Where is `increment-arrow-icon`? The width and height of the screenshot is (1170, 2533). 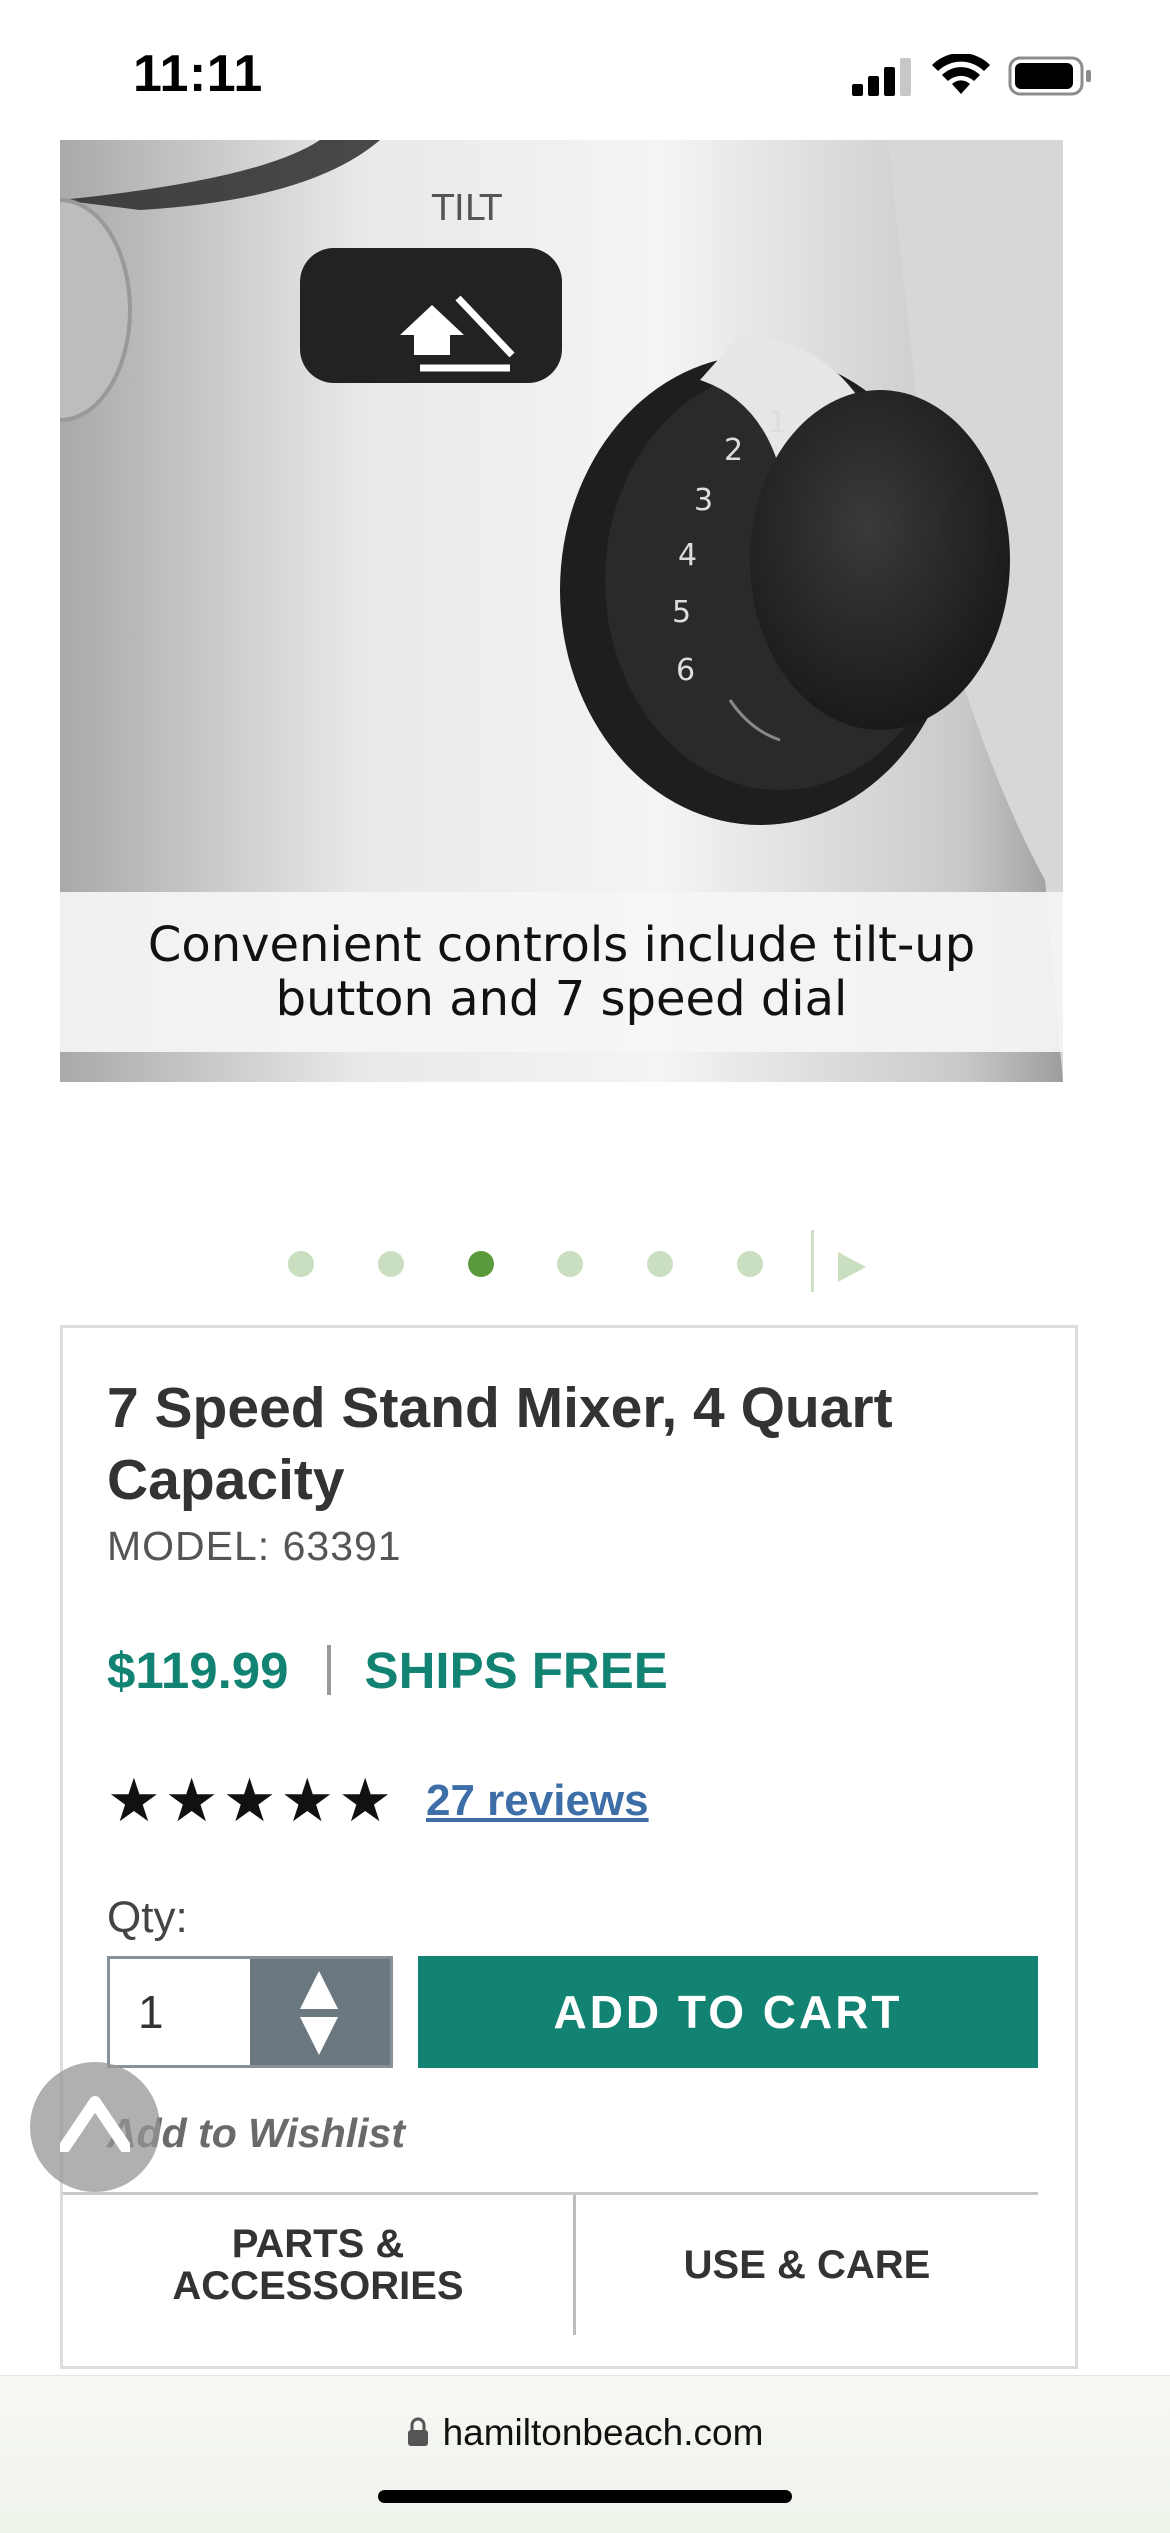
increment-arrow-icon is located at coordinates (319, 1990).